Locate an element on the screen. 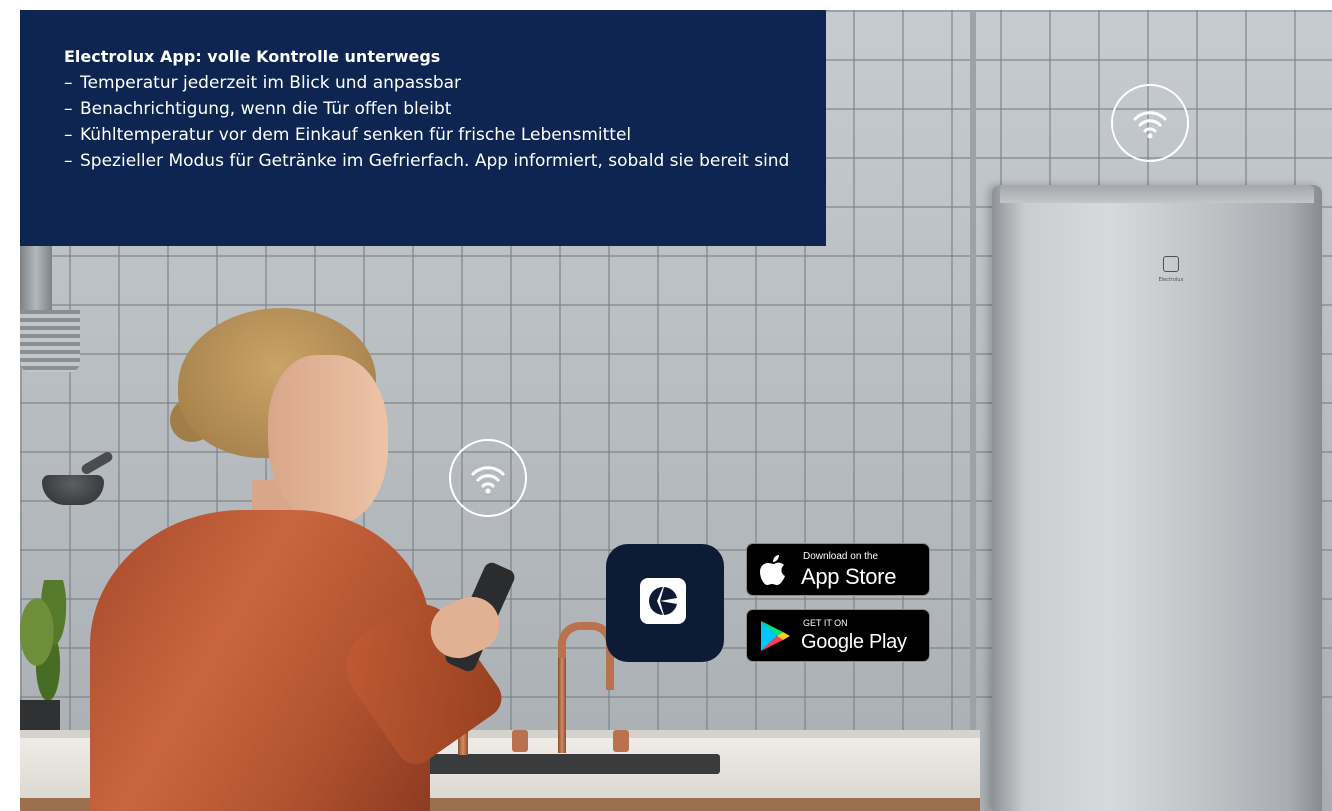 The height and width of the screenshot is (811, 1332). google-play-badge-label: Google Play is located at coordinates (854, 642).